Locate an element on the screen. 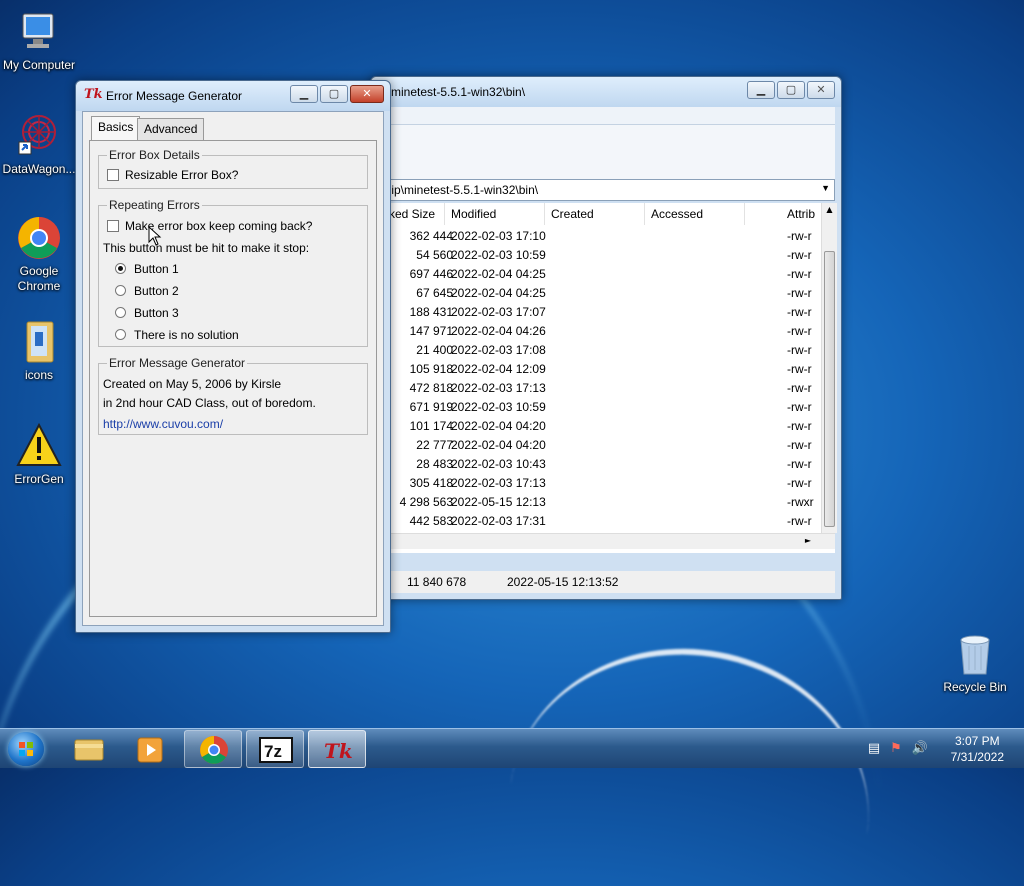 The height and width of the screenshot is (886, 1024). table-row: 22 777 2022-02-04 04:20 -rw-r is located at coordinates (606, 445).